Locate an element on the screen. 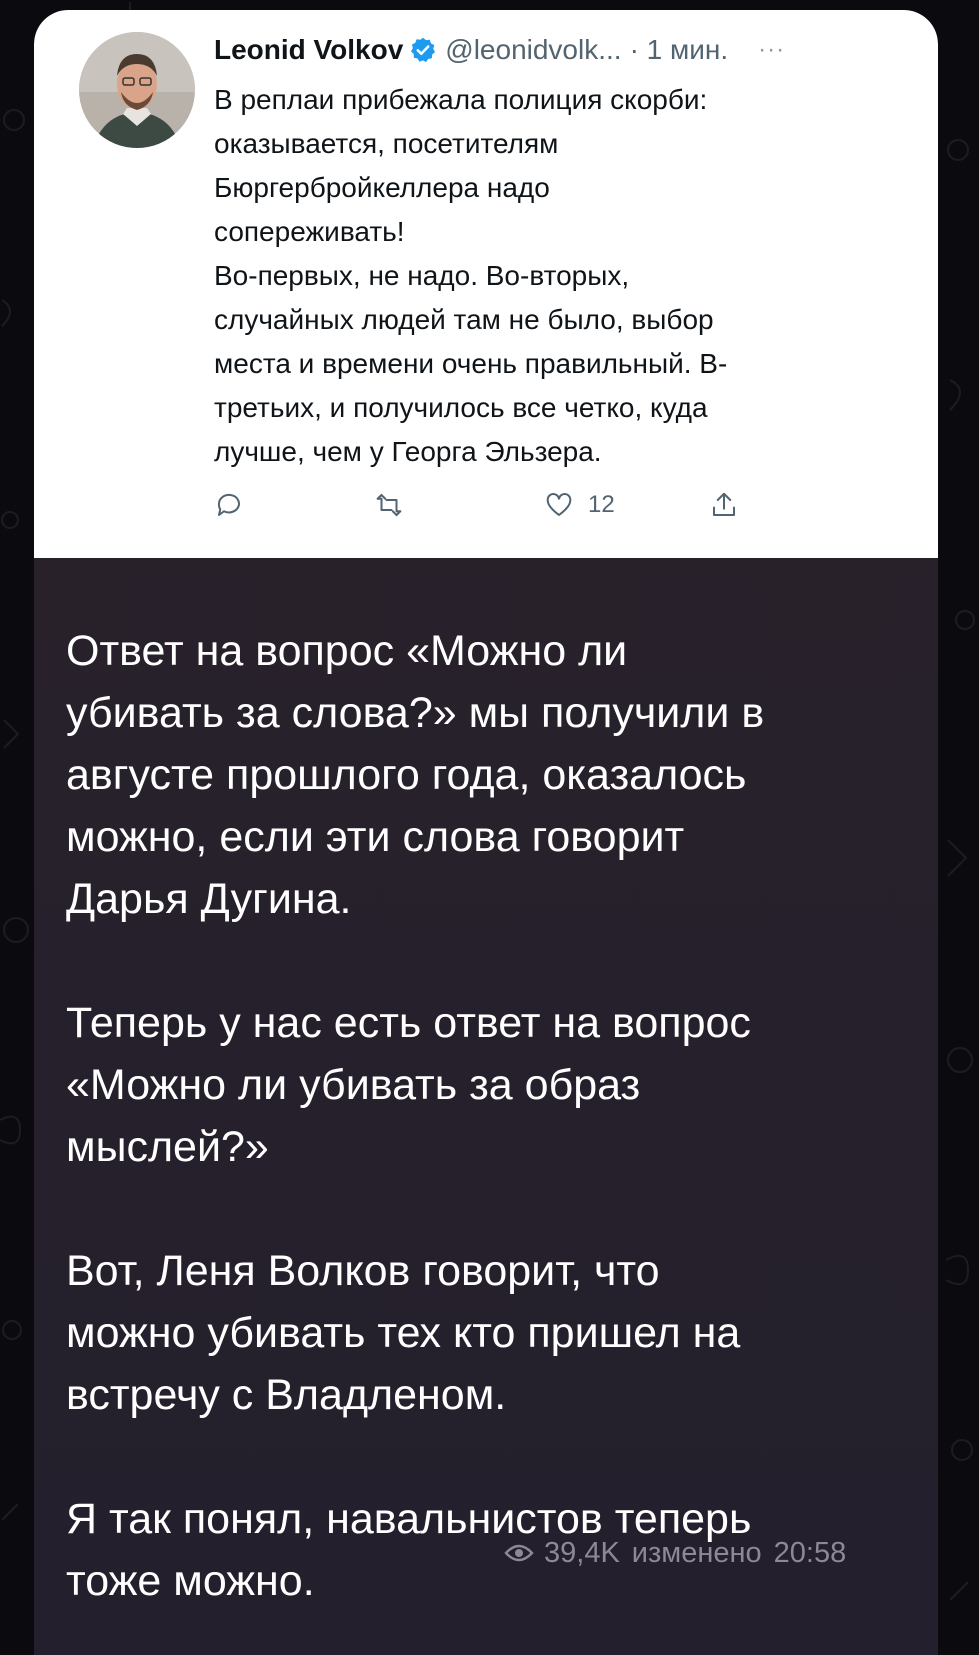  edited-label: изменено is located at coordinates (696, 1552).